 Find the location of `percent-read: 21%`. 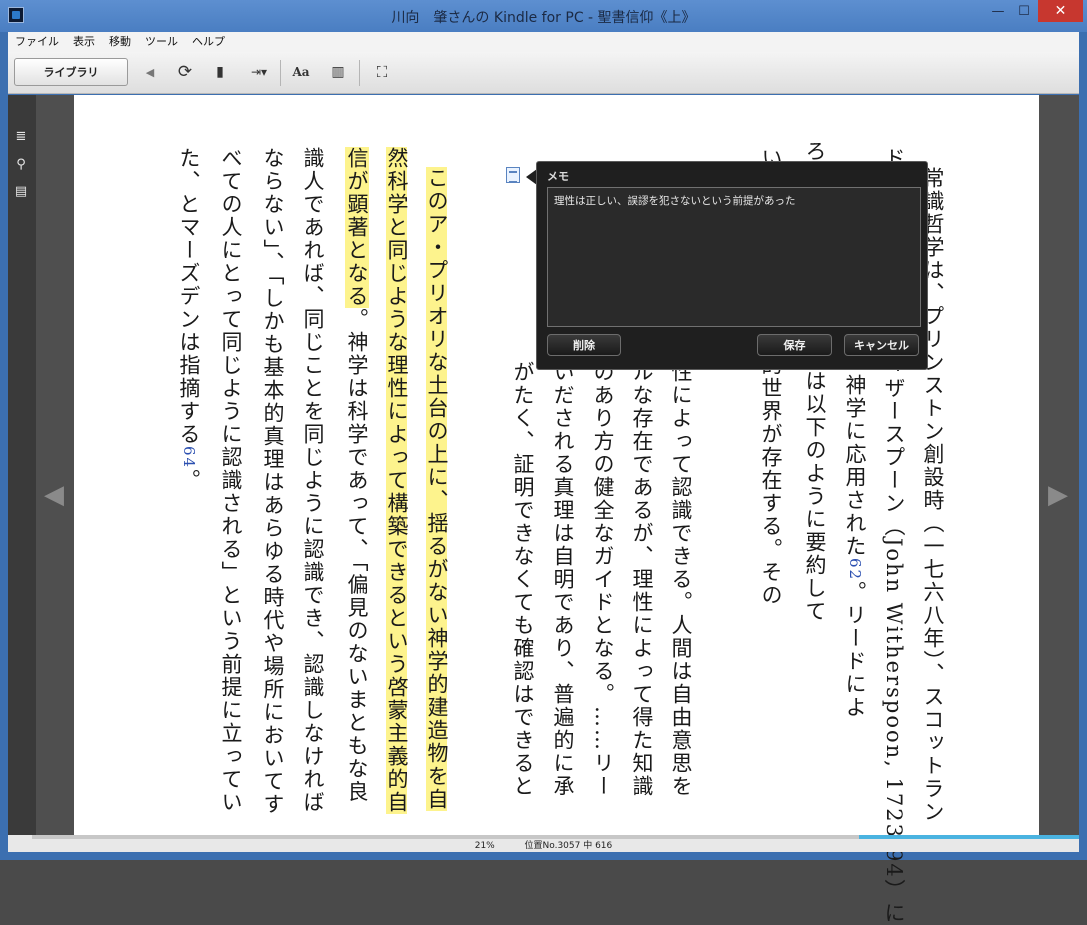

percent-read: 21% is located at coordinates (484, 846).